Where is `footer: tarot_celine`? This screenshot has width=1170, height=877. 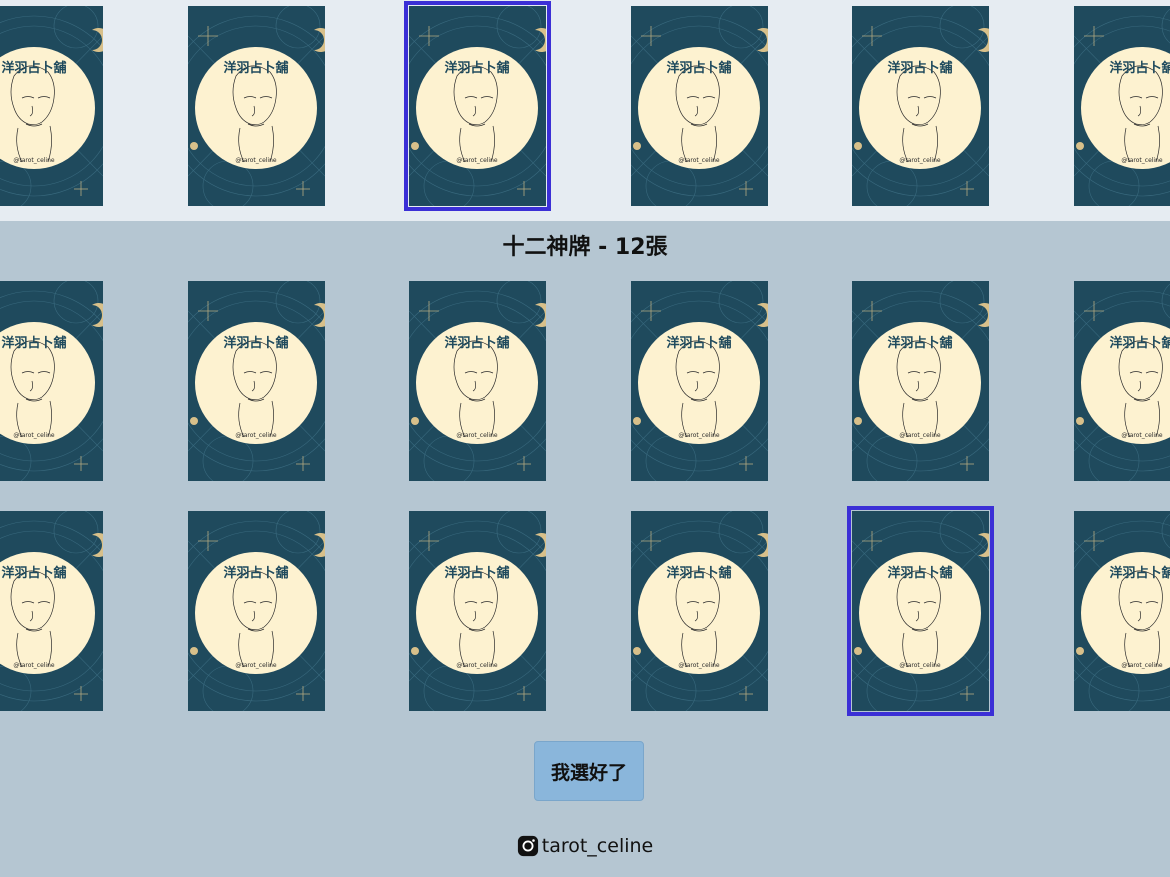 footer: tarot_celine is located at coordinates (585, 848).